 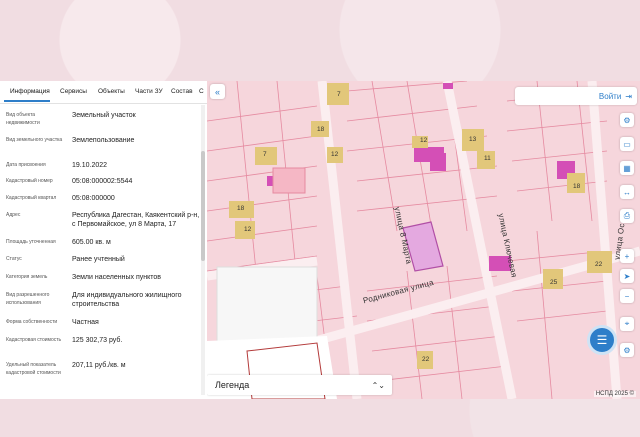 What do you see at coordinates (627, 350) in the screenshot?
I see `settings-icon: ⚙` at bounding box center [627, 350].